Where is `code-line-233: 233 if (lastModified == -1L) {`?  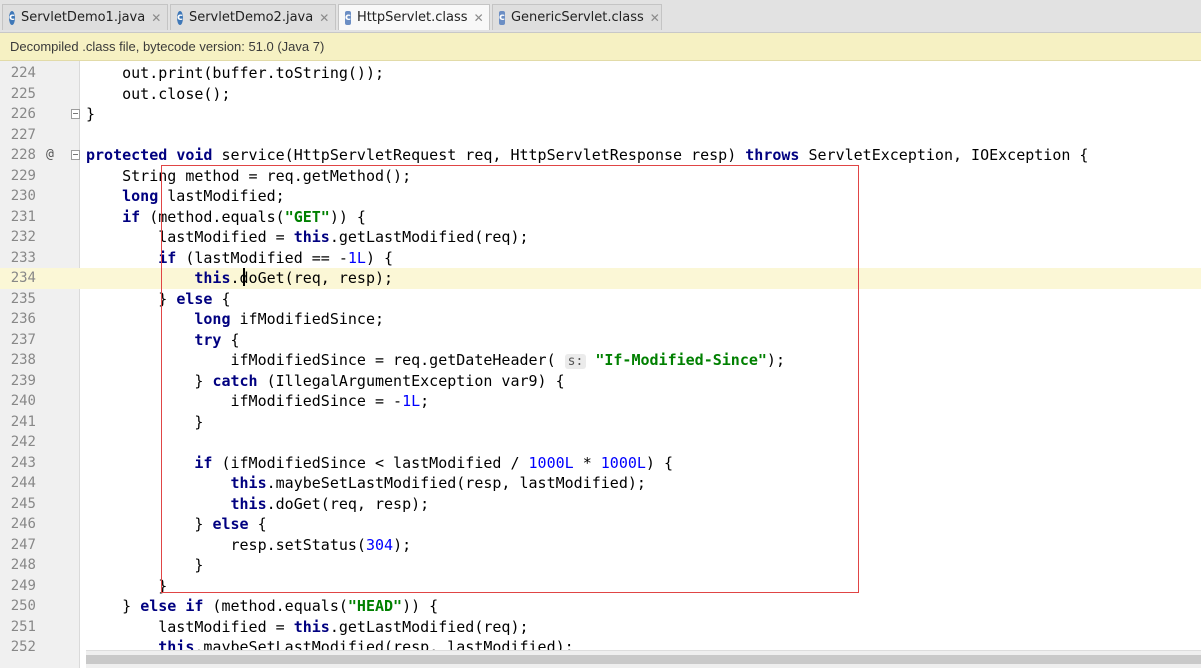
code-line-233: 233 if (lastModified == -1L) { is located at coordinates (600, 258).